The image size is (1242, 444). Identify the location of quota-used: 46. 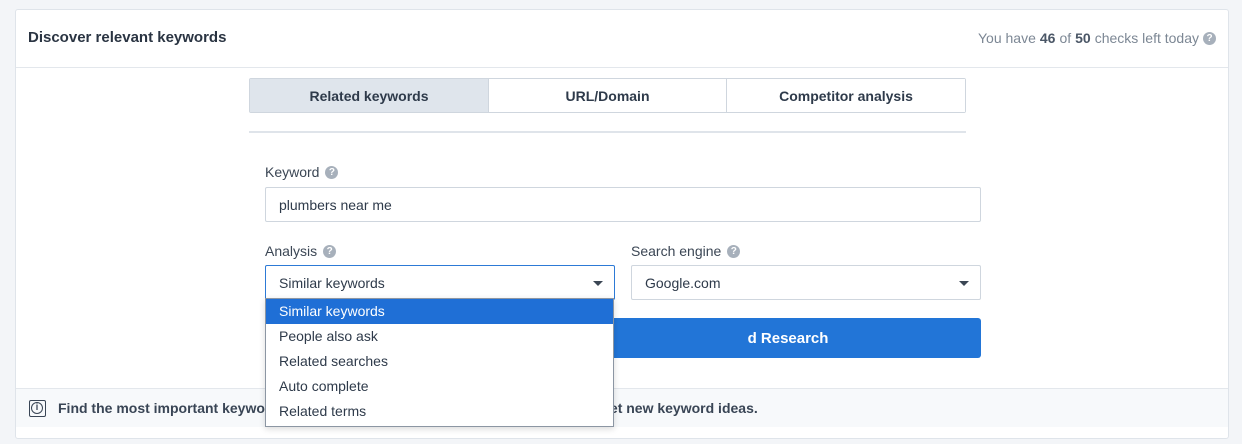
(1047, 38).